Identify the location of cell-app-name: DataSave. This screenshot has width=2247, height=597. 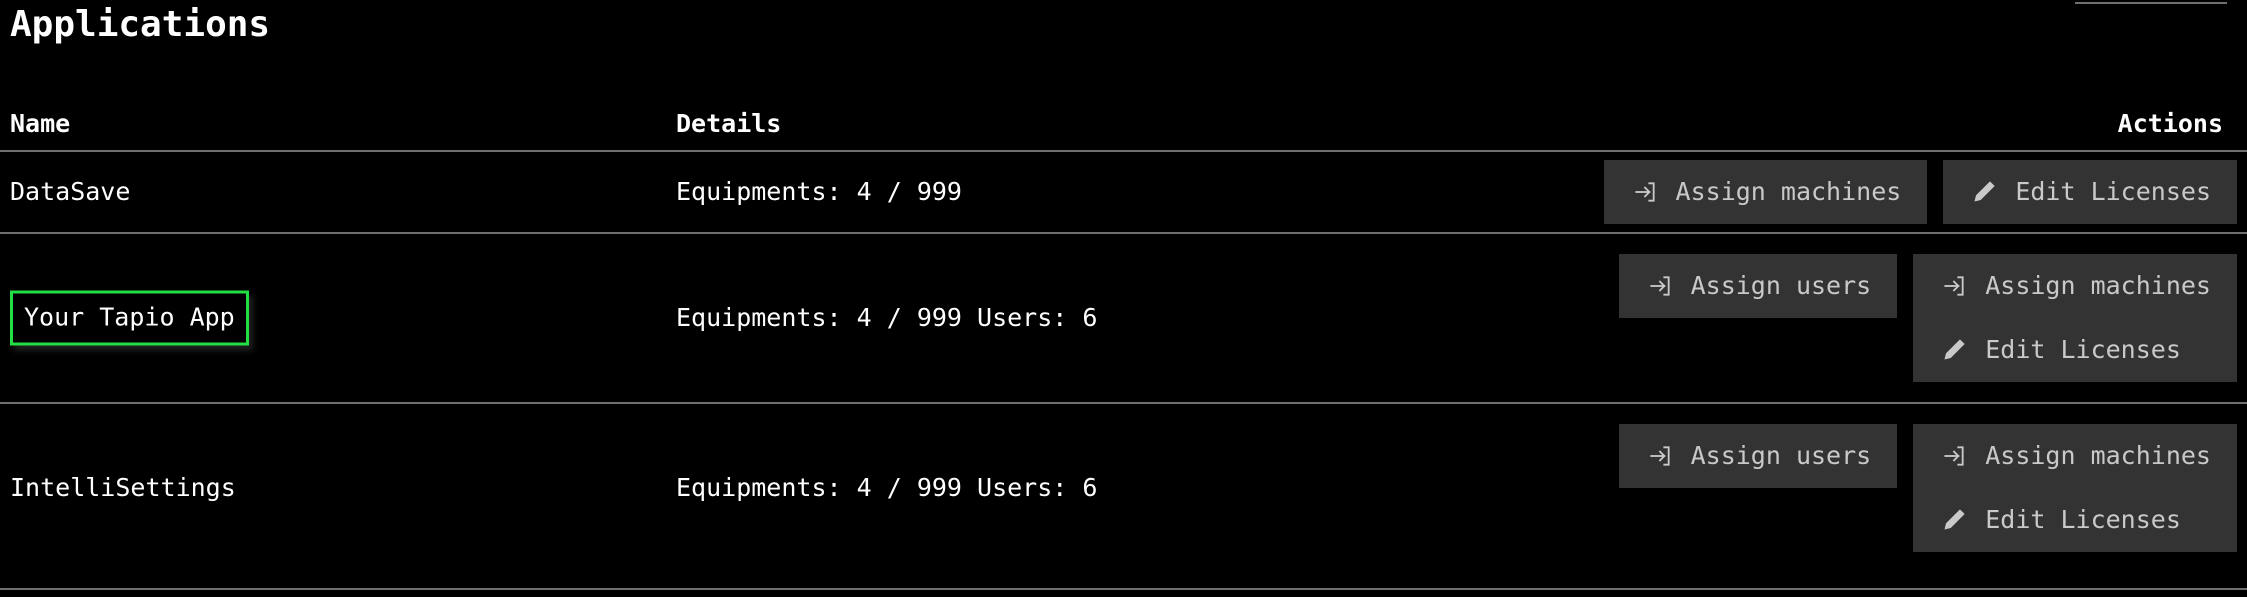
(70, 192).